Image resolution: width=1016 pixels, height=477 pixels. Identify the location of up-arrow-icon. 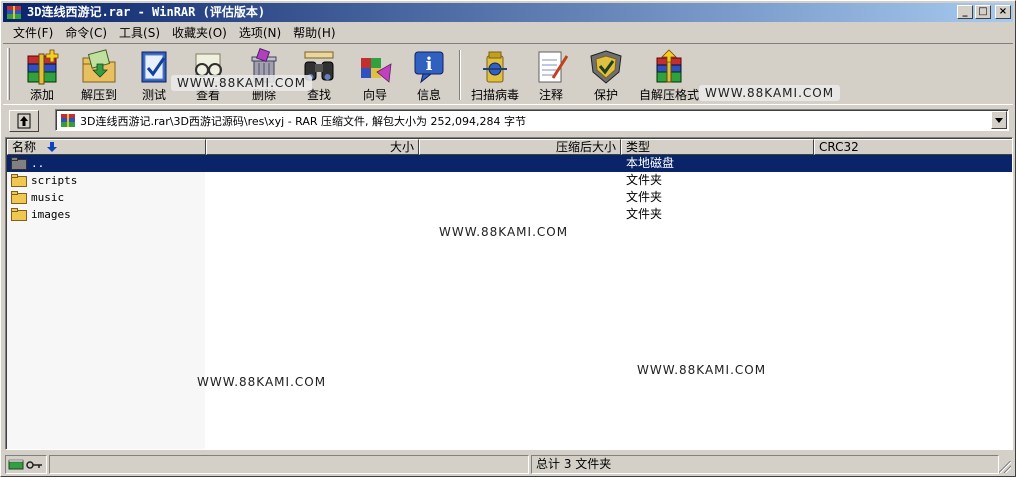
(24, 121).